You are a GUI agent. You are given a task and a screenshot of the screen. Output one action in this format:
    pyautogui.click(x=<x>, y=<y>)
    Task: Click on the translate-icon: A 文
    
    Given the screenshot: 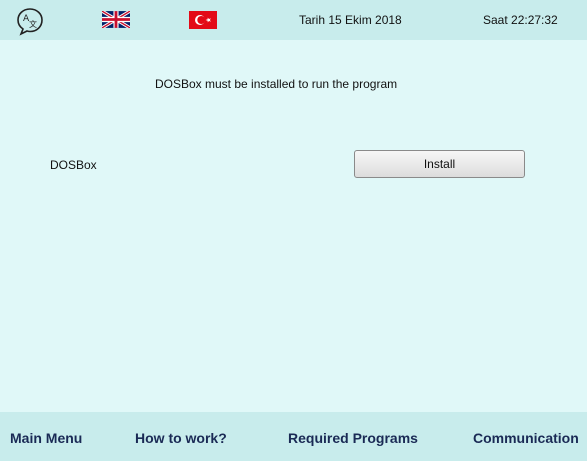 What is the action you would take?
    pyautogui.click(x=30, y=21)
    